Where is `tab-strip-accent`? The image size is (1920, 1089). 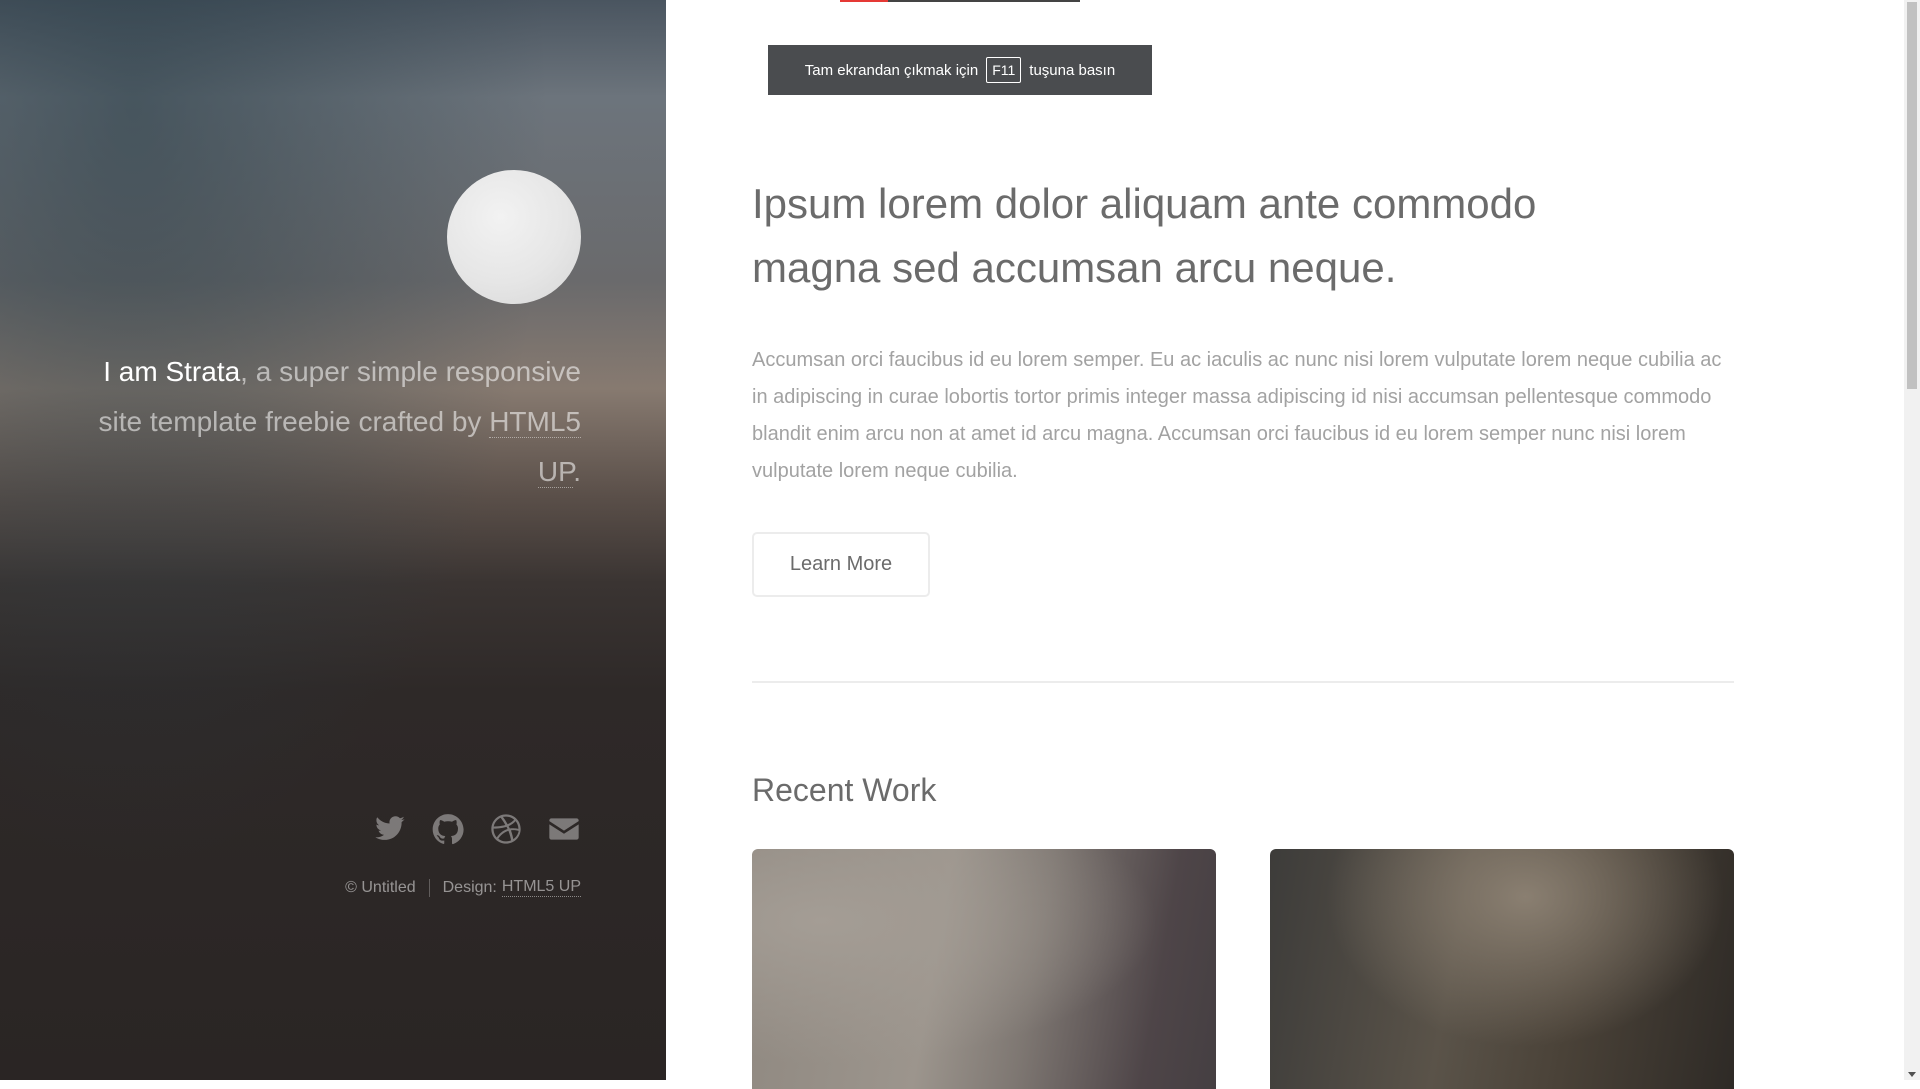
tab-strip-accent is located at coordinates (864, 1).